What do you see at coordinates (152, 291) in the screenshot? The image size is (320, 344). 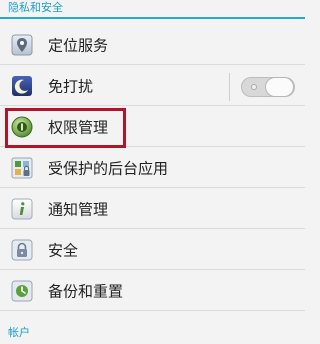 I see `setting-backup-reset: 备份和重置` at bounding box center [152, 291].